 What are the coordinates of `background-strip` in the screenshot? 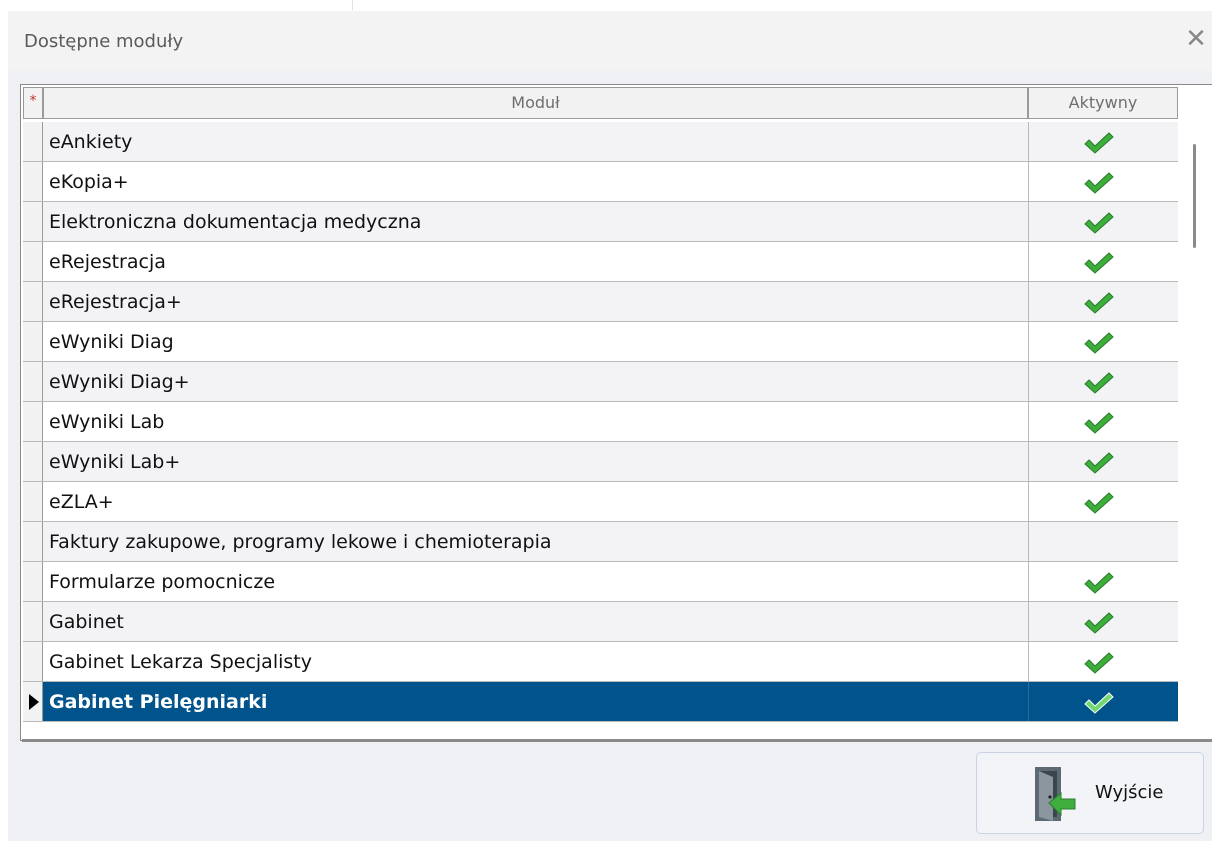 It's located at (606, 5).